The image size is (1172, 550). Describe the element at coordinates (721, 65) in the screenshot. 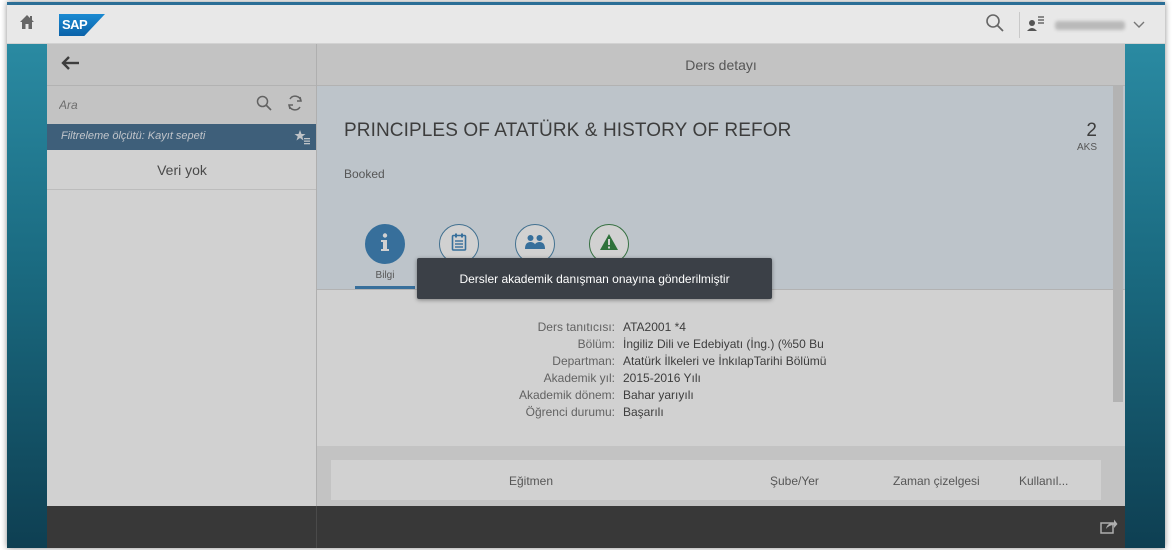

I see `detail-header-title: Ders detayı` at that location.